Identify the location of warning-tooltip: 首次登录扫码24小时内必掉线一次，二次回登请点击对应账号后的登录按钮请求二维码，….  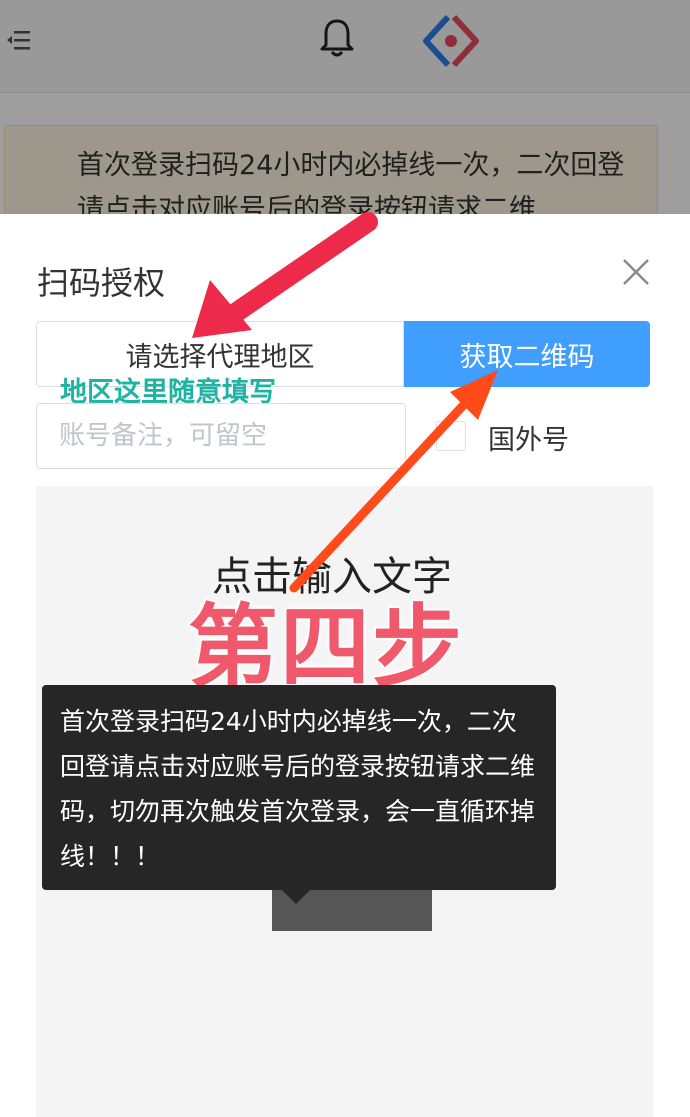
(299, 787).